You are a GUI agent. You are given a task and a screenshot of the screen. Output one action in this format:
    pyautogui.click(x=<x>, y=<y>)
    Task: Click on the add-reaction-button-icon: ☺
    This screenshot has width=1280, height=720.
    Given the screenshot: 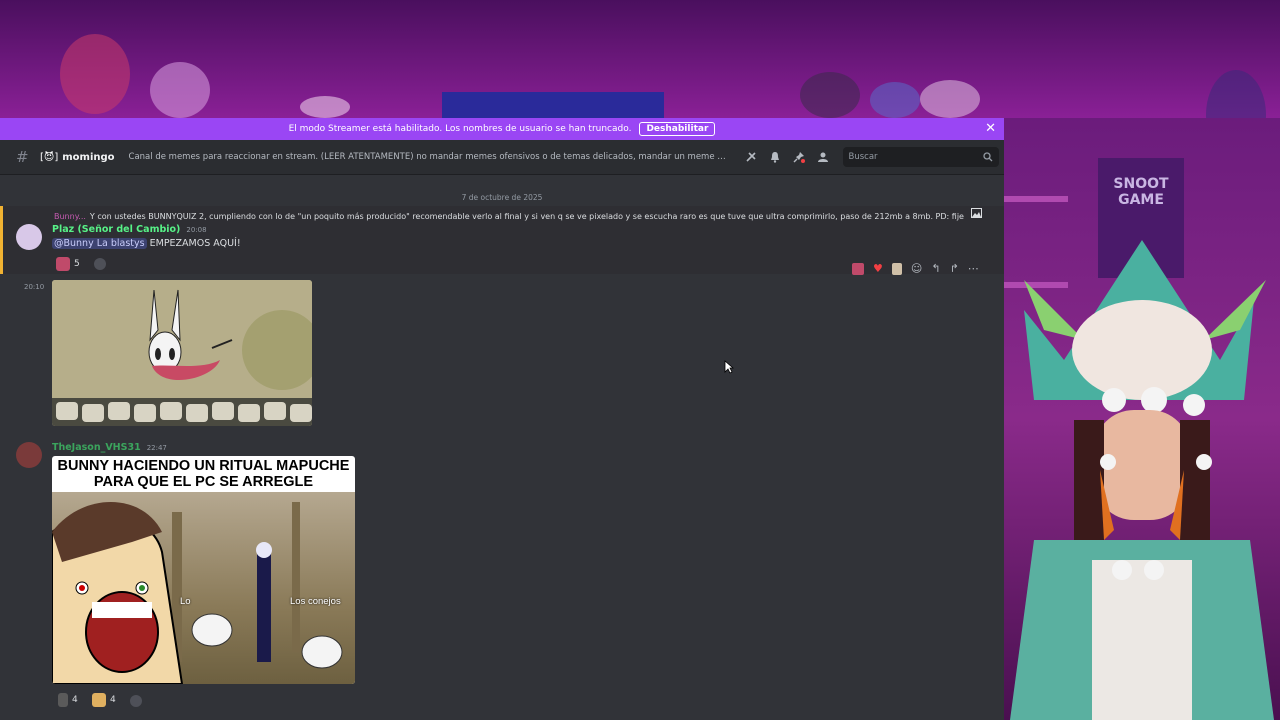 What is the action you would take?
    pyautogui.click(x=916, y=268)
    